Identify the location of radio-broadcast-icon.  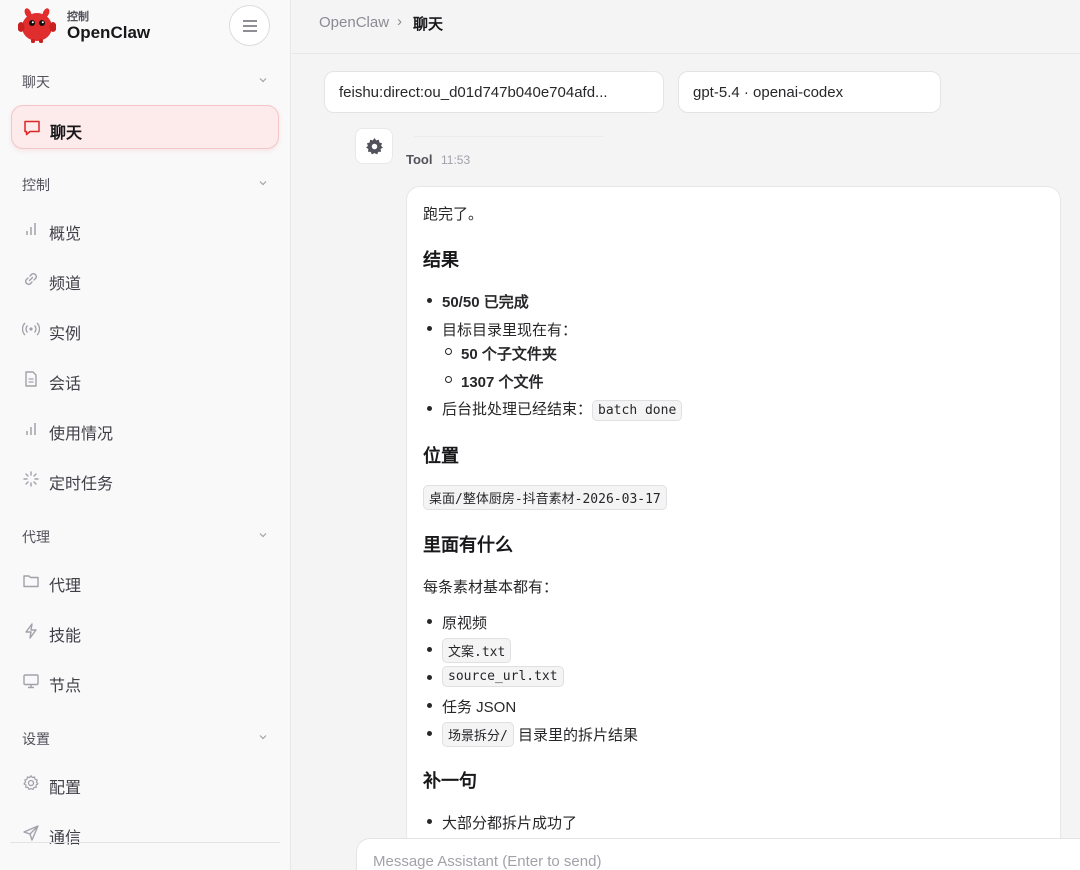
(31, 329).